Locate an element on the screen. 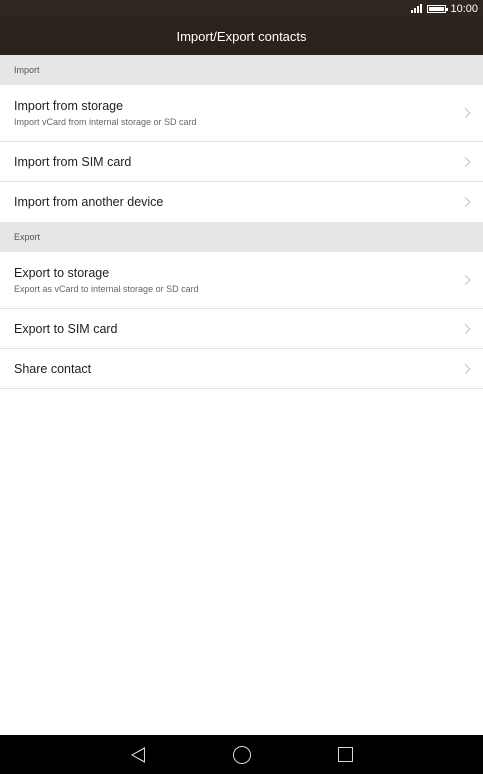 The height and width of the screenshot is (774, 483). export-to-sim-item: Export to SIM card is located at coordinates (241, 329).